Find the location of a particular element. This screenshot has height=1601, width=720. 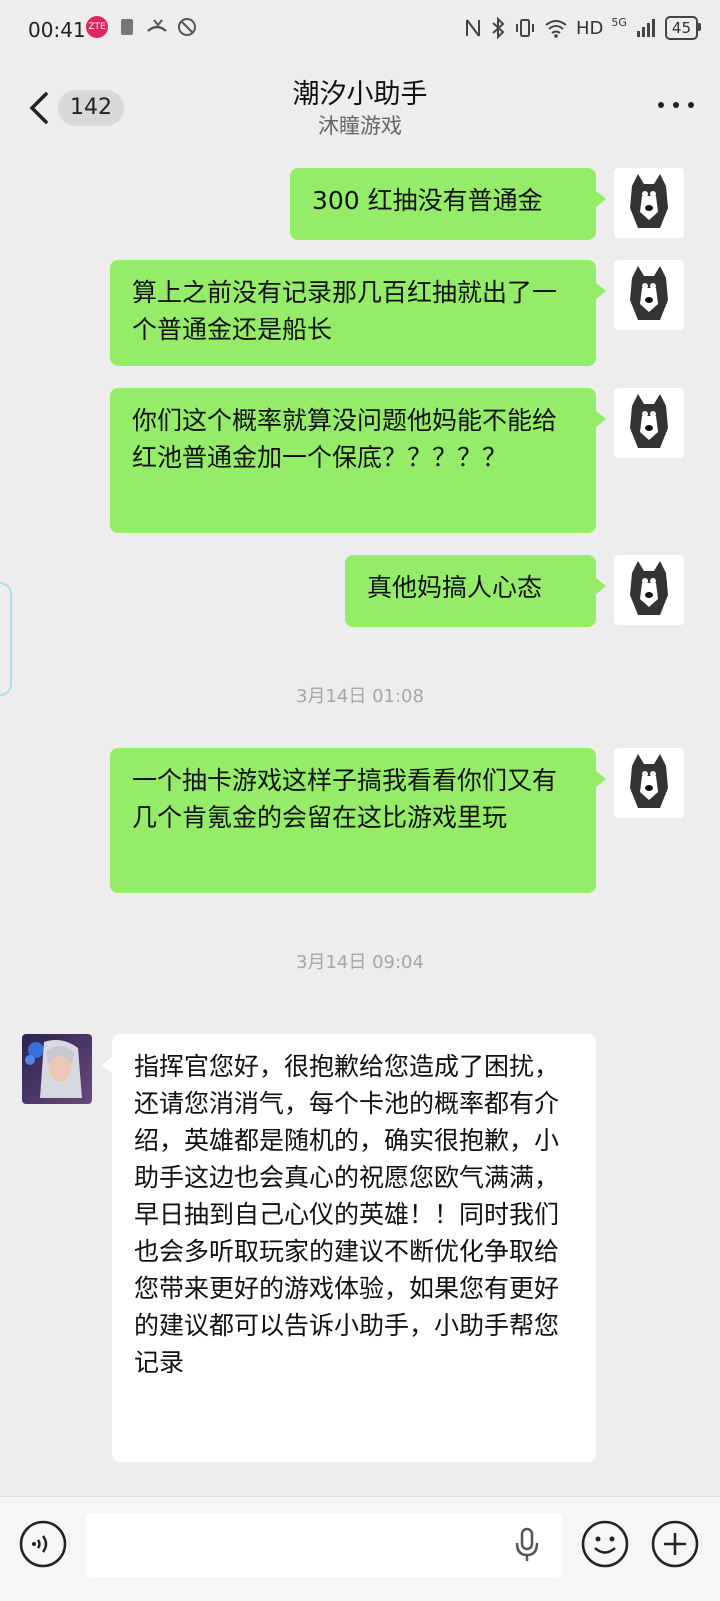

message-input-field is located at coordinates (324, 1545).